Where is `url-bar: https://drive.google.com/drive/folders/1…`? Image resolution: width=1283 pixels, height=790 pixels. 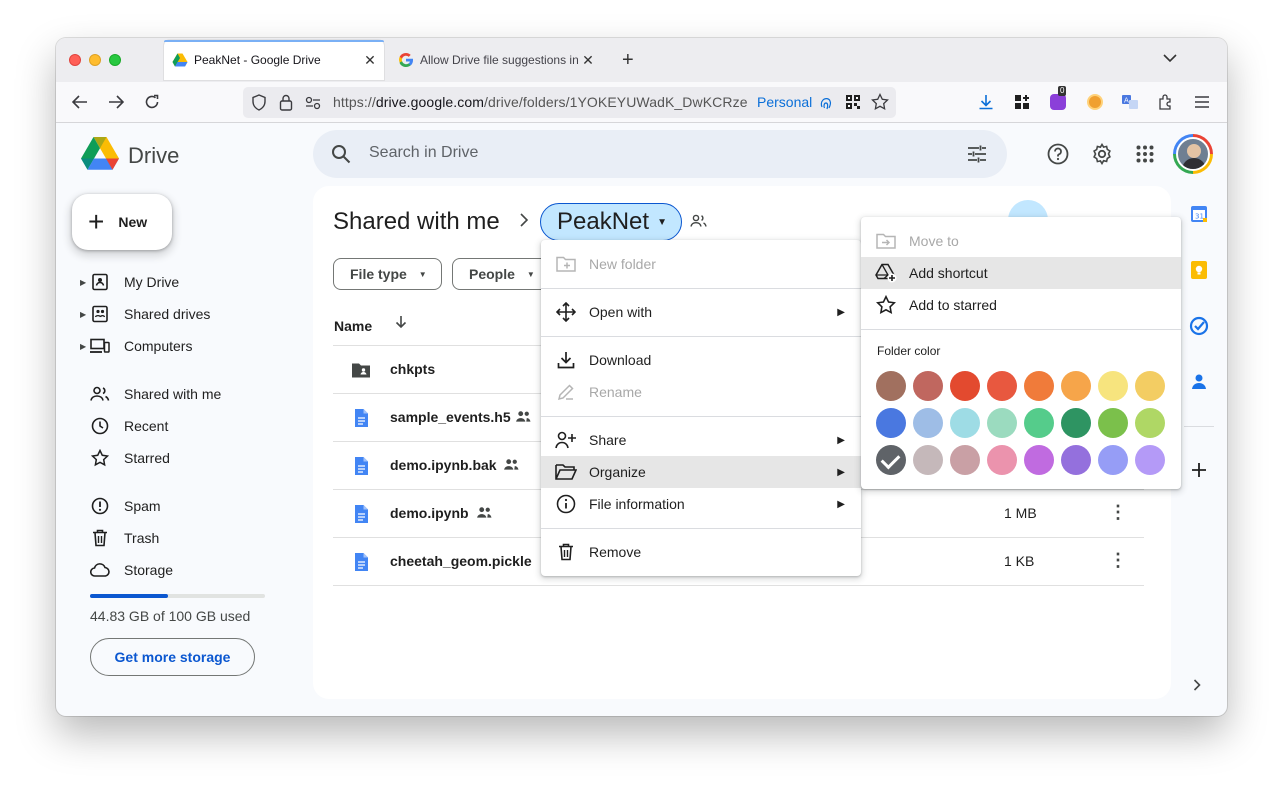 url-bar: https://drive.google.com/drive/folders/1… is located at coordinates (569, 102).